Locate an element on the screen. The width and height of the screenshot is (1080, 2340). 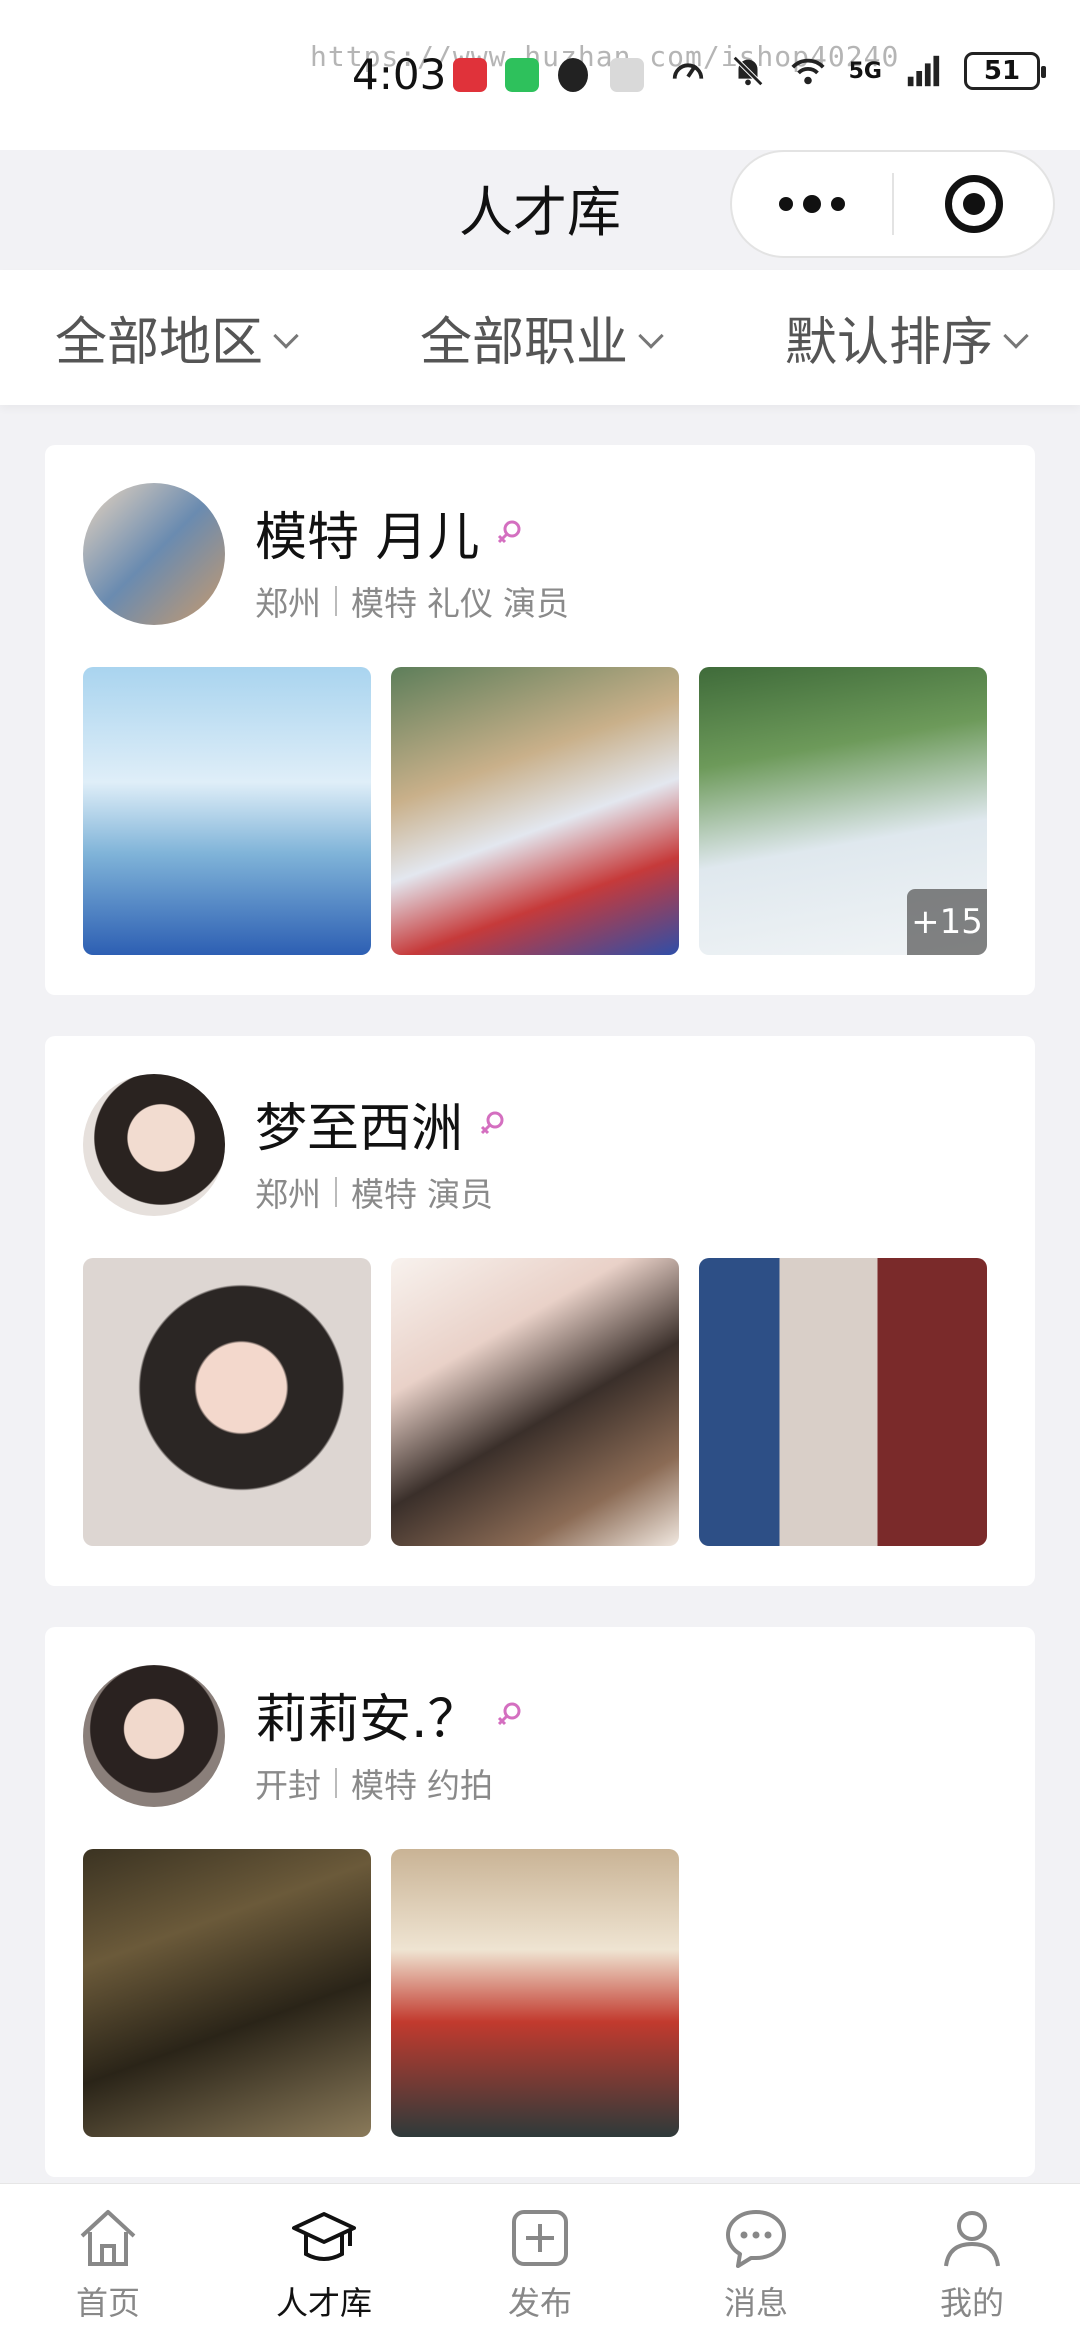
tab-publish: 发布 is located at coordinates (540, 2262).